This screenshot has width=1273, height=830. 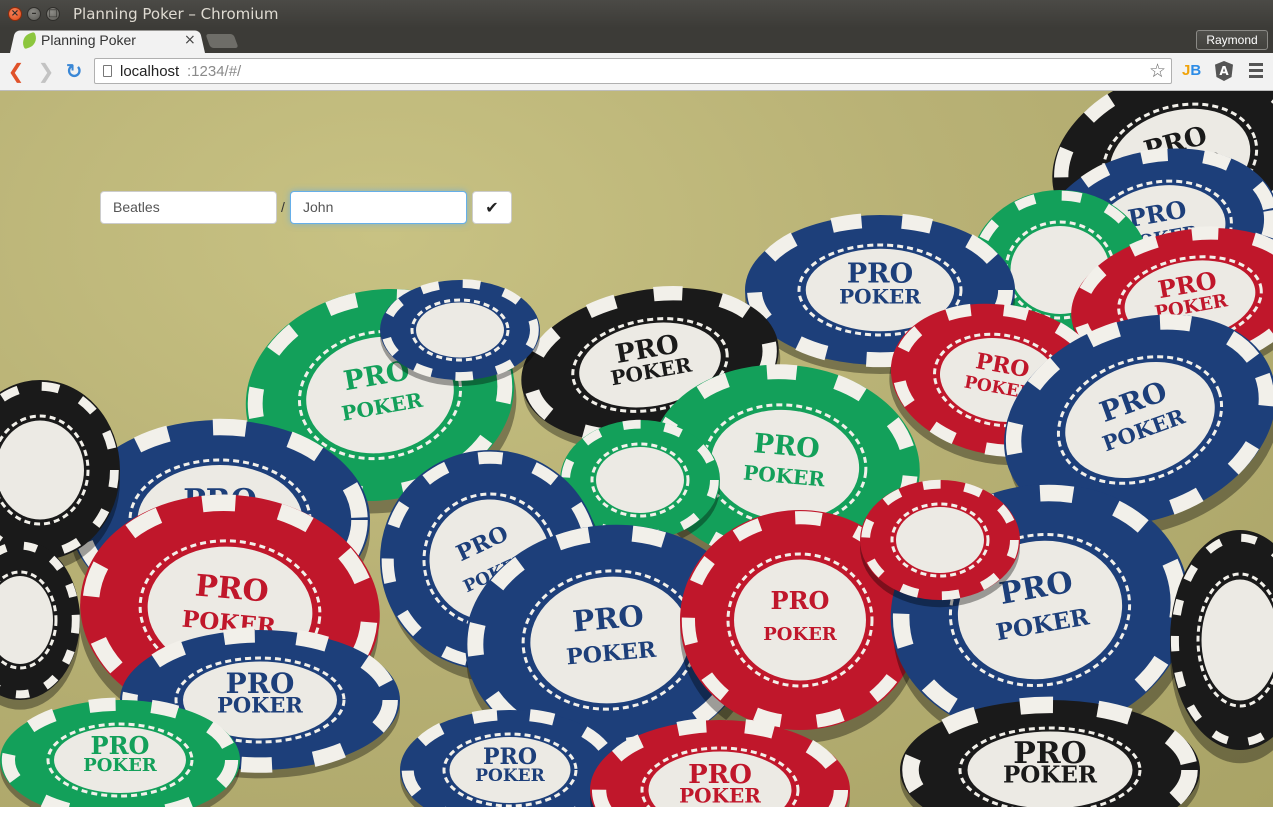 What do you see at coordinates (176, 14) in the screenshot?
I see `window-title: Planning Poker – Chromium` at bounding box center [176, 14].